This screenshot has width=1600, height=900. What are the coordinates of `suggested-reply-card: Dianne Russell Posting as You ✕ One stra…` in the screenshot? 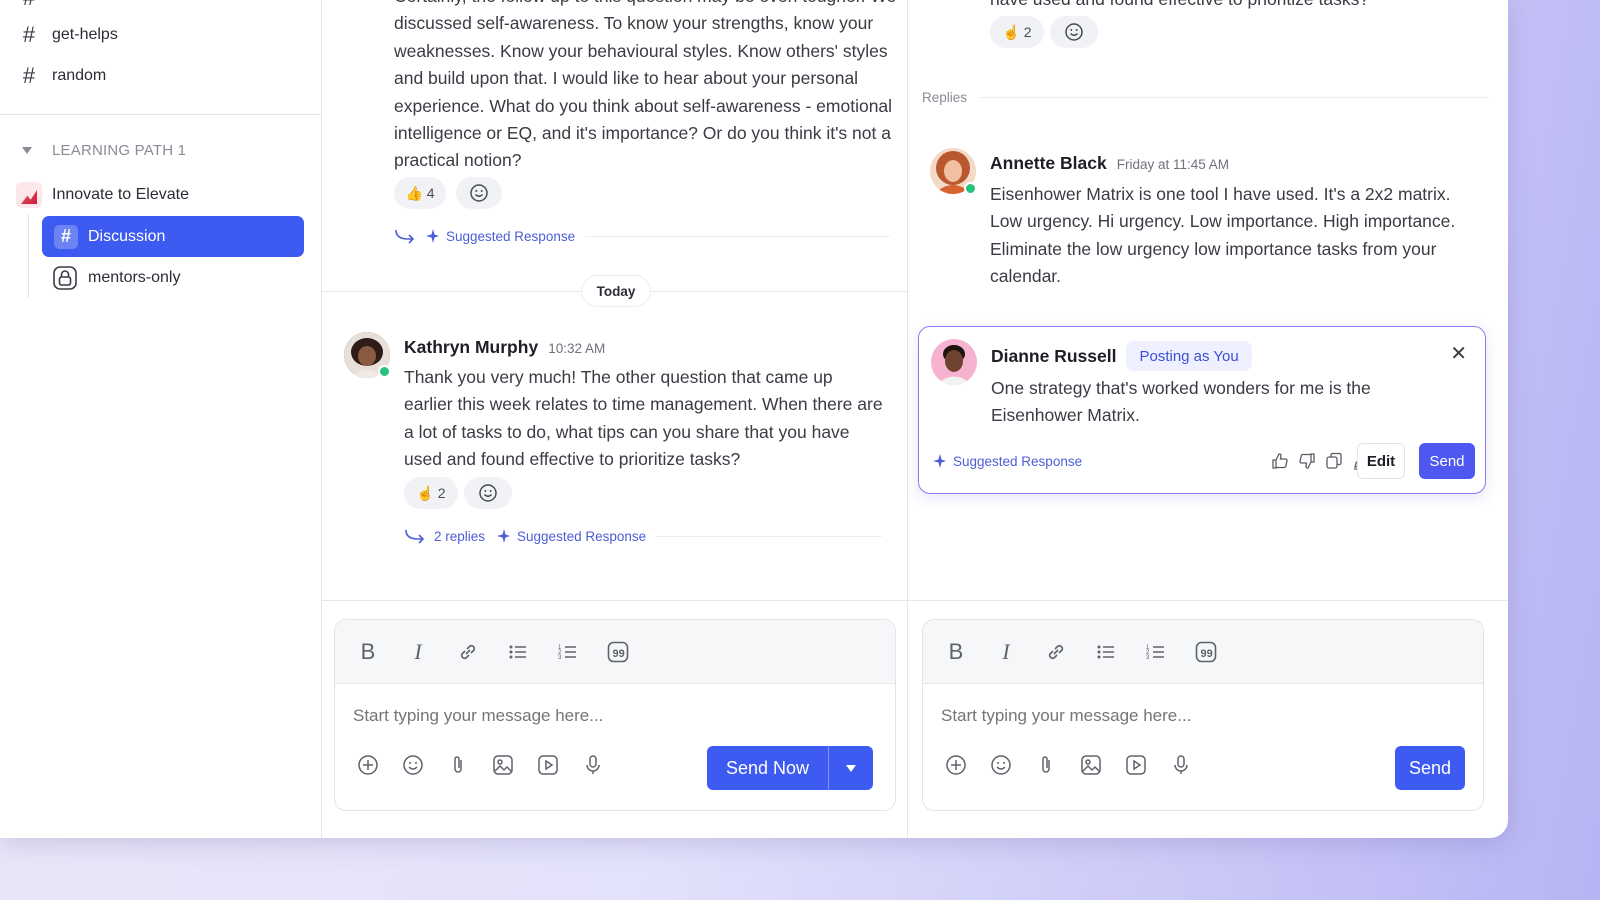 It's located at (1202, 410).